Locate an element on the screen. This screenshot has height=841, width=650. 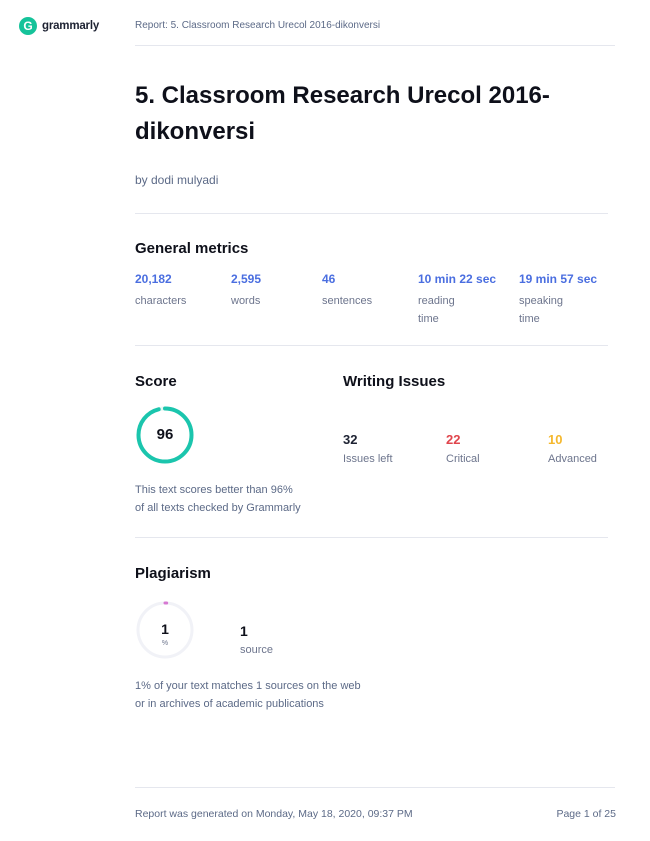
footer-divider is located at coordinates (375, 787).